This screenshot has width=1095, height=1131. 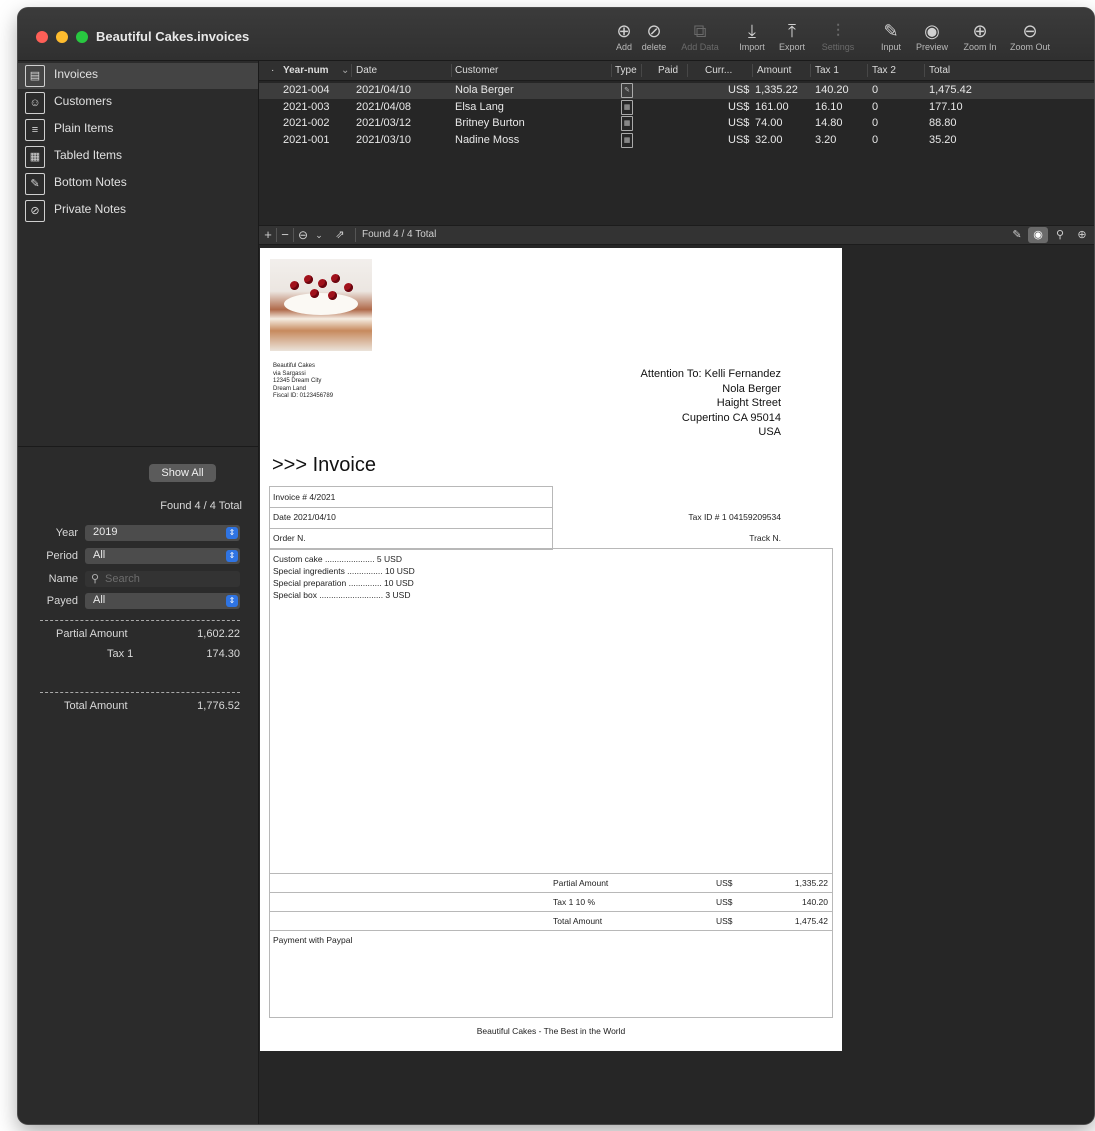 What do you see at coordinates (232, 533) in the screenshot?
I see `updown-arrows-icon: ⇕` at bounding box center [232, 533].